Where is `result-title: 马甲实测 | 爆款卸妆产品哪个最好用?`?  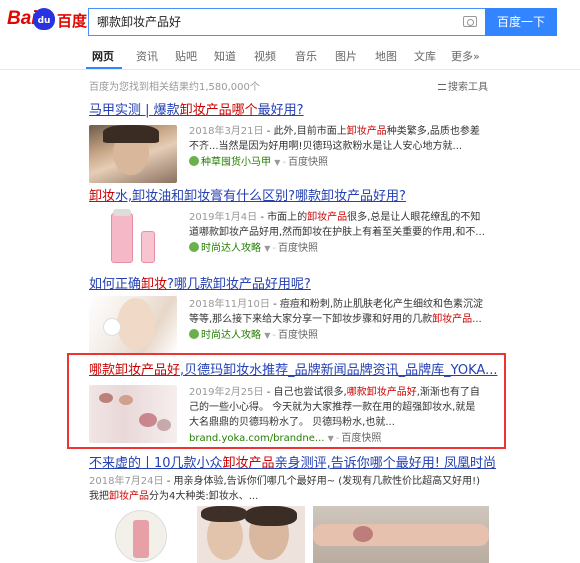 result-title: 马甲实测 | 爆款卸妆产品哪个最好用? is located at coordinates (294, 111).